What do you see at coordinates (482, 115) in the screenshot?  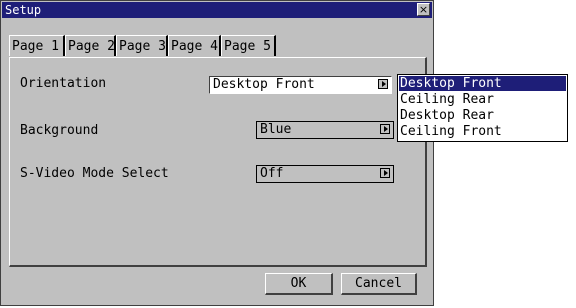 I see `dropdown-option-desktop-rear: Desktop Rear` at bounding box center [482, 115].